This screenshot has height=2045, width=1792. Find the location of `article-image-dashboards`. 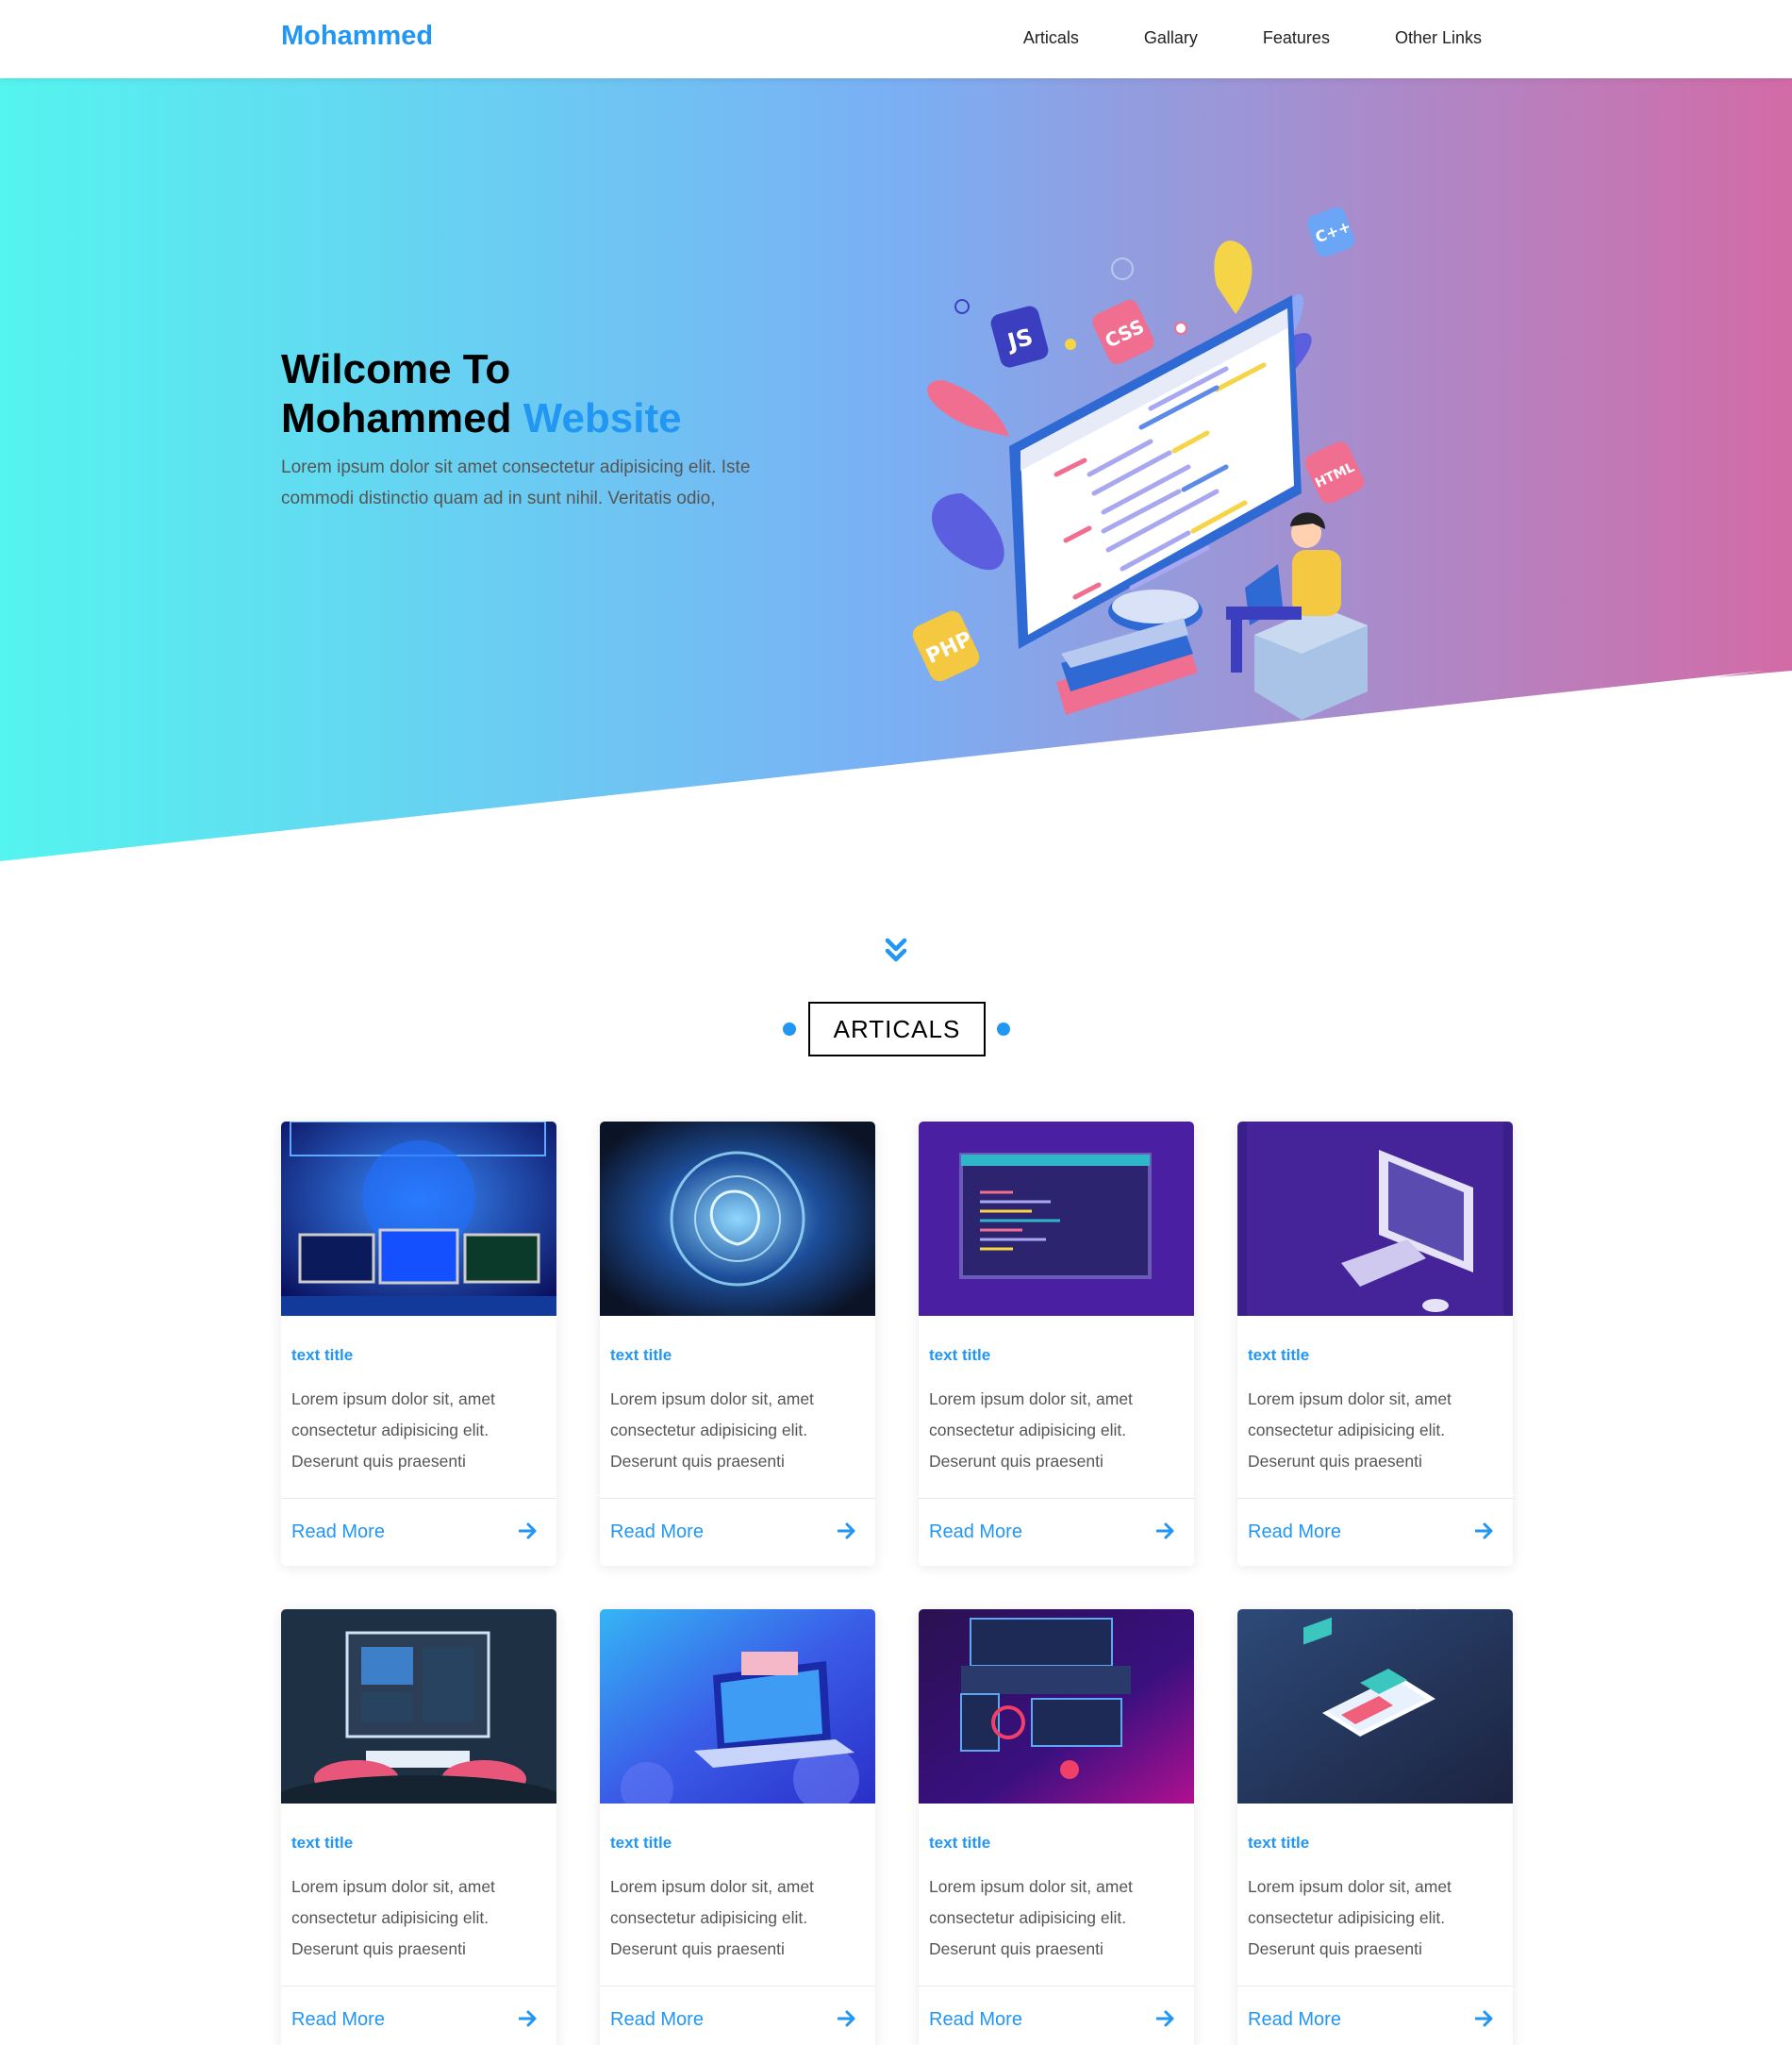

article-image-dashboards is located at coordinates (1056, 1706).